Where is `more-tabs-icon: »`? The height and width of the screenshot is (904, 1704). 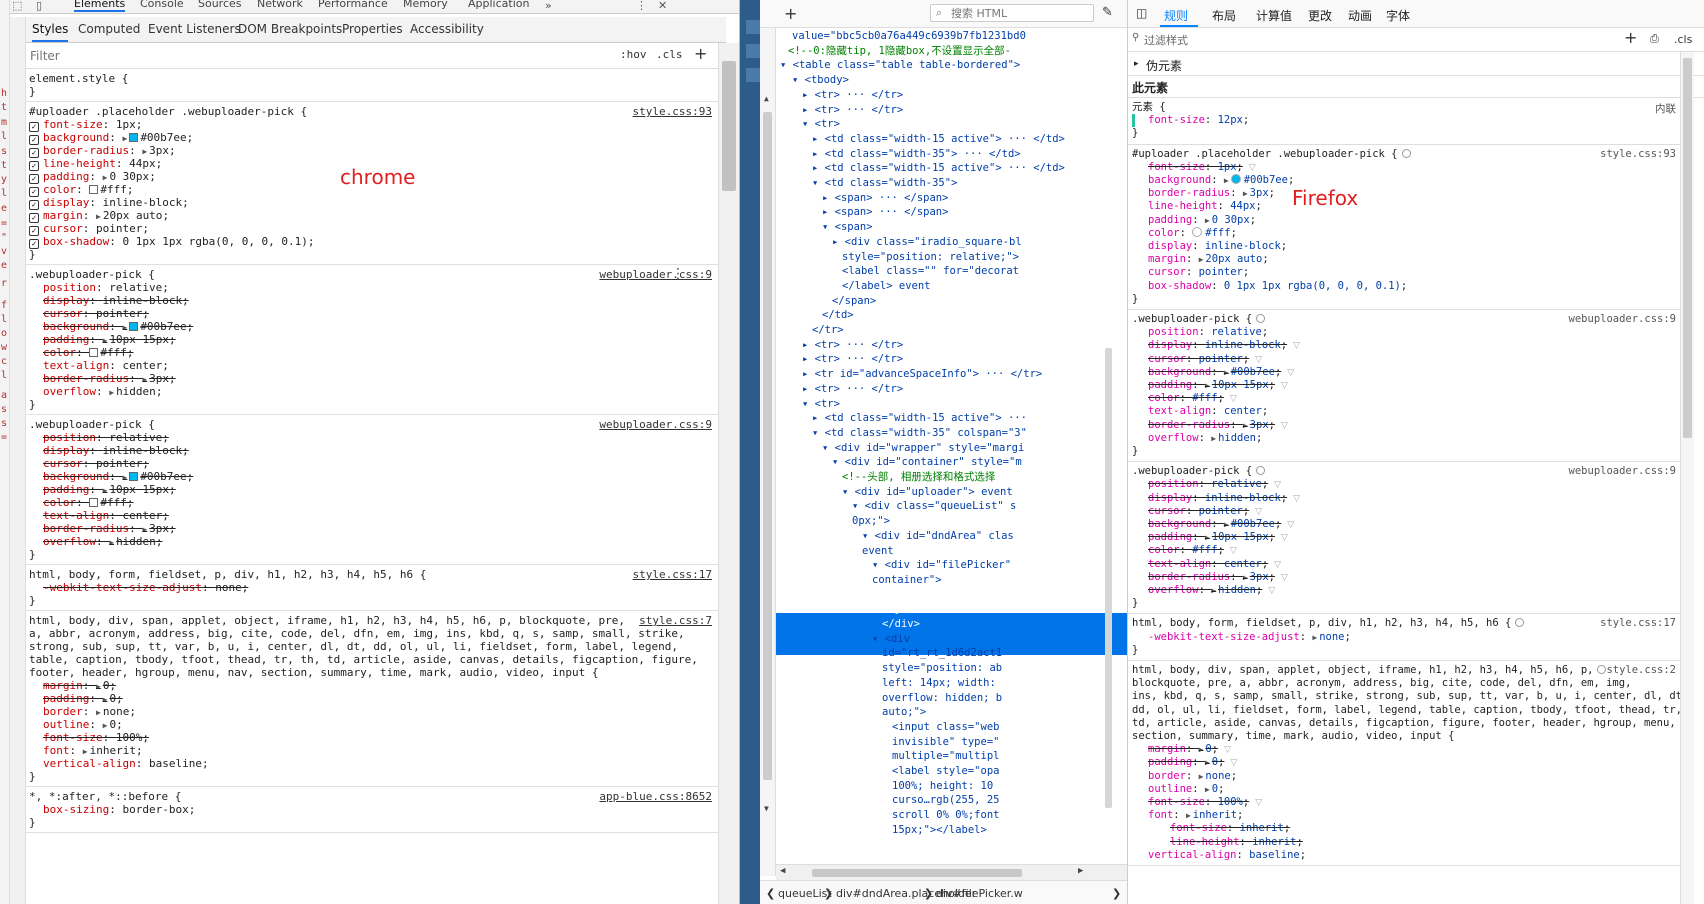 more-tabs-icon: » is located at coordinates (548, 6).